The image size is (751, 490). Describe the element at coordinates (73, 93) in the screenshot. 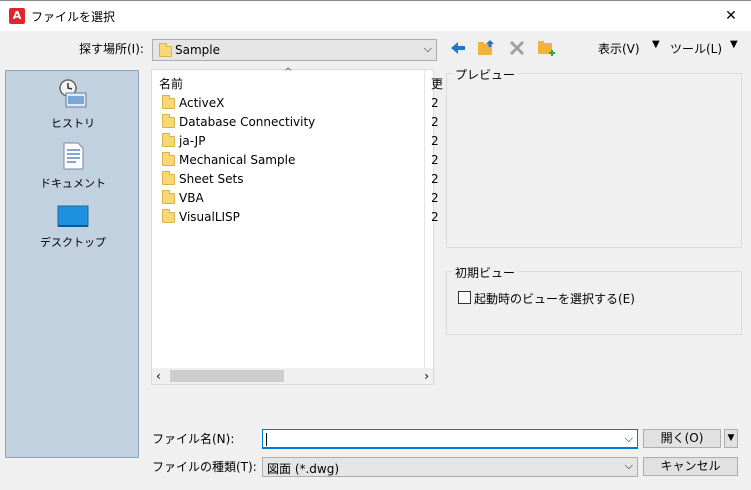

I see `history-icon` at that location.